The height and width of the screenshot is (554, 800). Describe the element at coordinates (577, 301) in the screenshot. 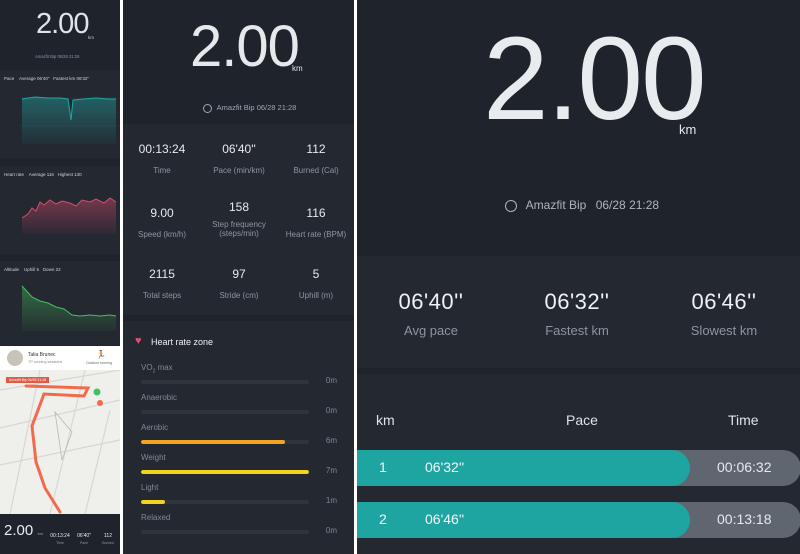

I see `fastest-km-value: 06'32''` at that location.